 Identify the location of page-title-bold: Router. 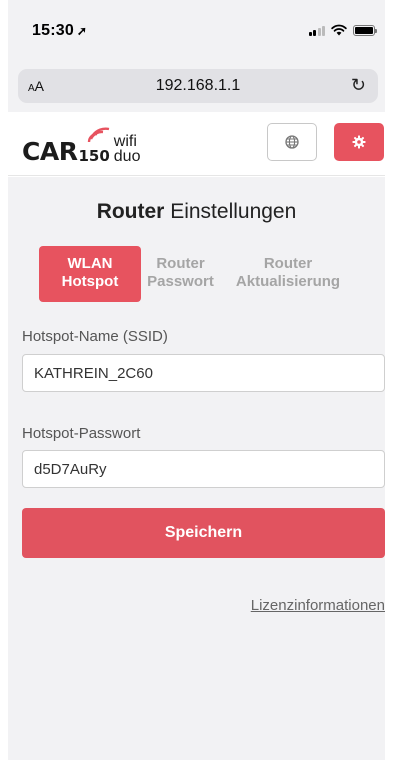
(130, 211).